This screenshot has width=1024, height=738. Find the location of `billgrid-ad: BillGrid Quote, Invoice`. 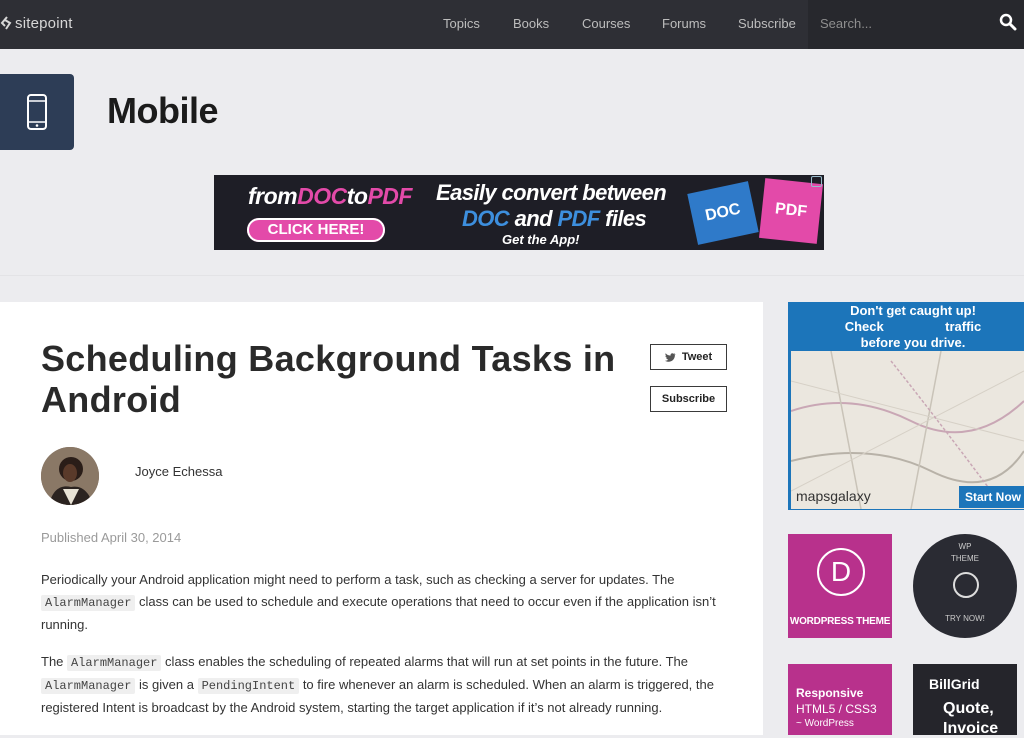

billgrid-ad: BillGrid Quote, Invoice is located at coordinates (965, 700).